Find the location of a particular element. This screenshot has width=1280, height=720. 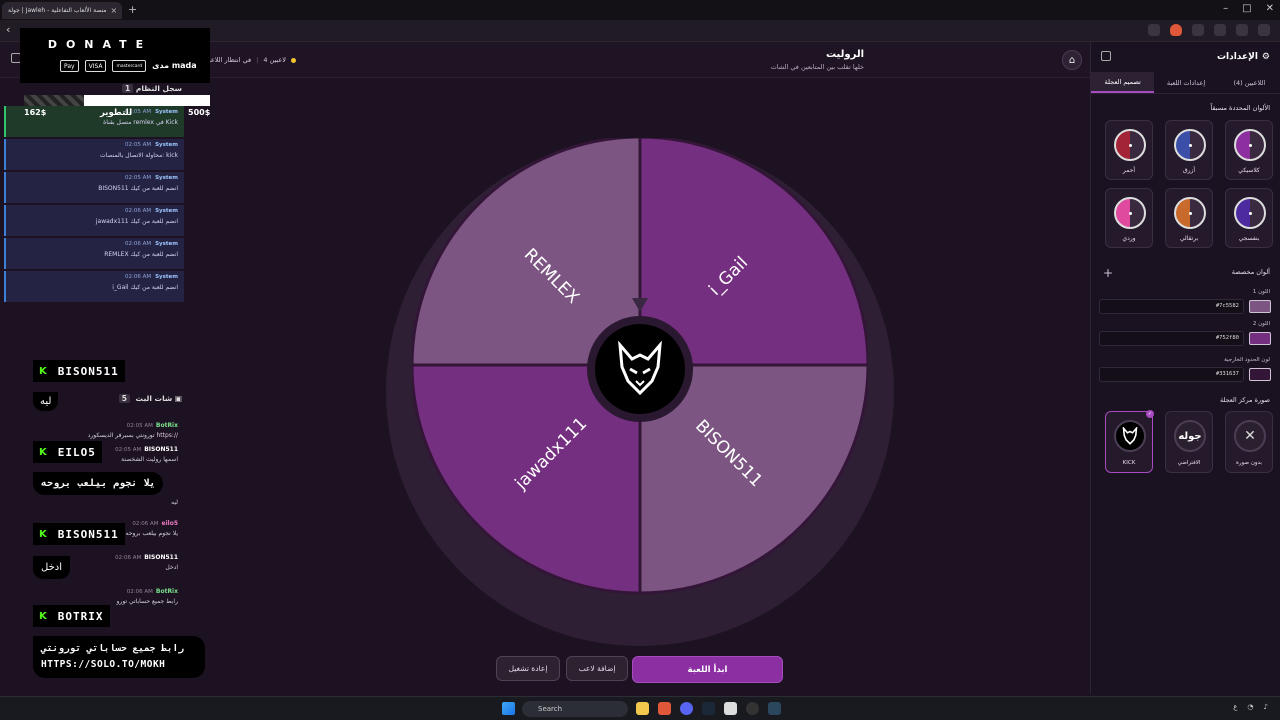

preset-4: برتقالي is located at coordinates (1189, 218).